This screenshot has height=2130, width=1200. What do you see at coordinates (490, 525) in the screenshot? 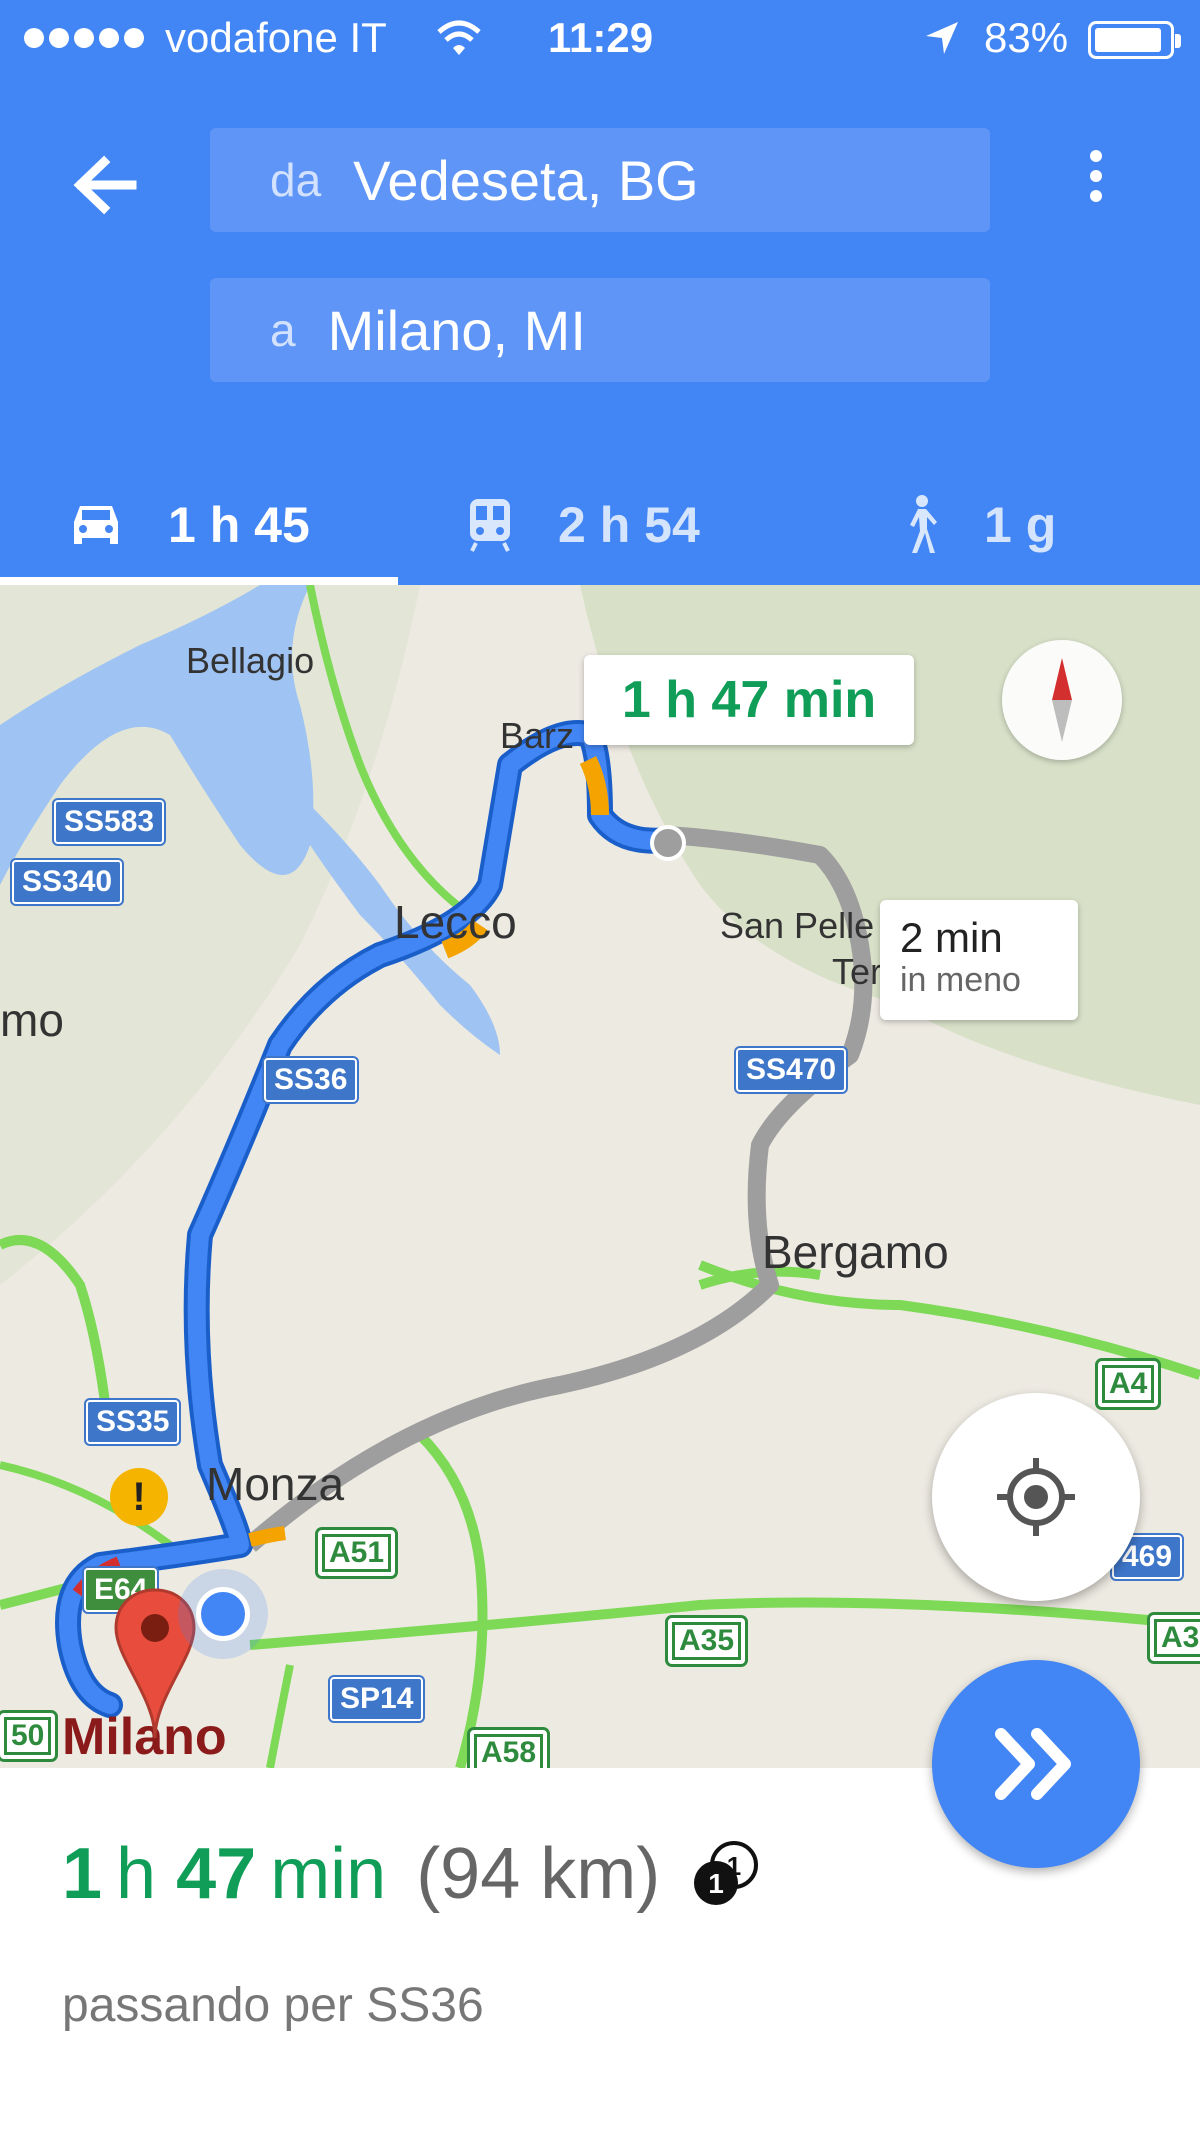
I see `train-icon` at bounding box center [490, 525].